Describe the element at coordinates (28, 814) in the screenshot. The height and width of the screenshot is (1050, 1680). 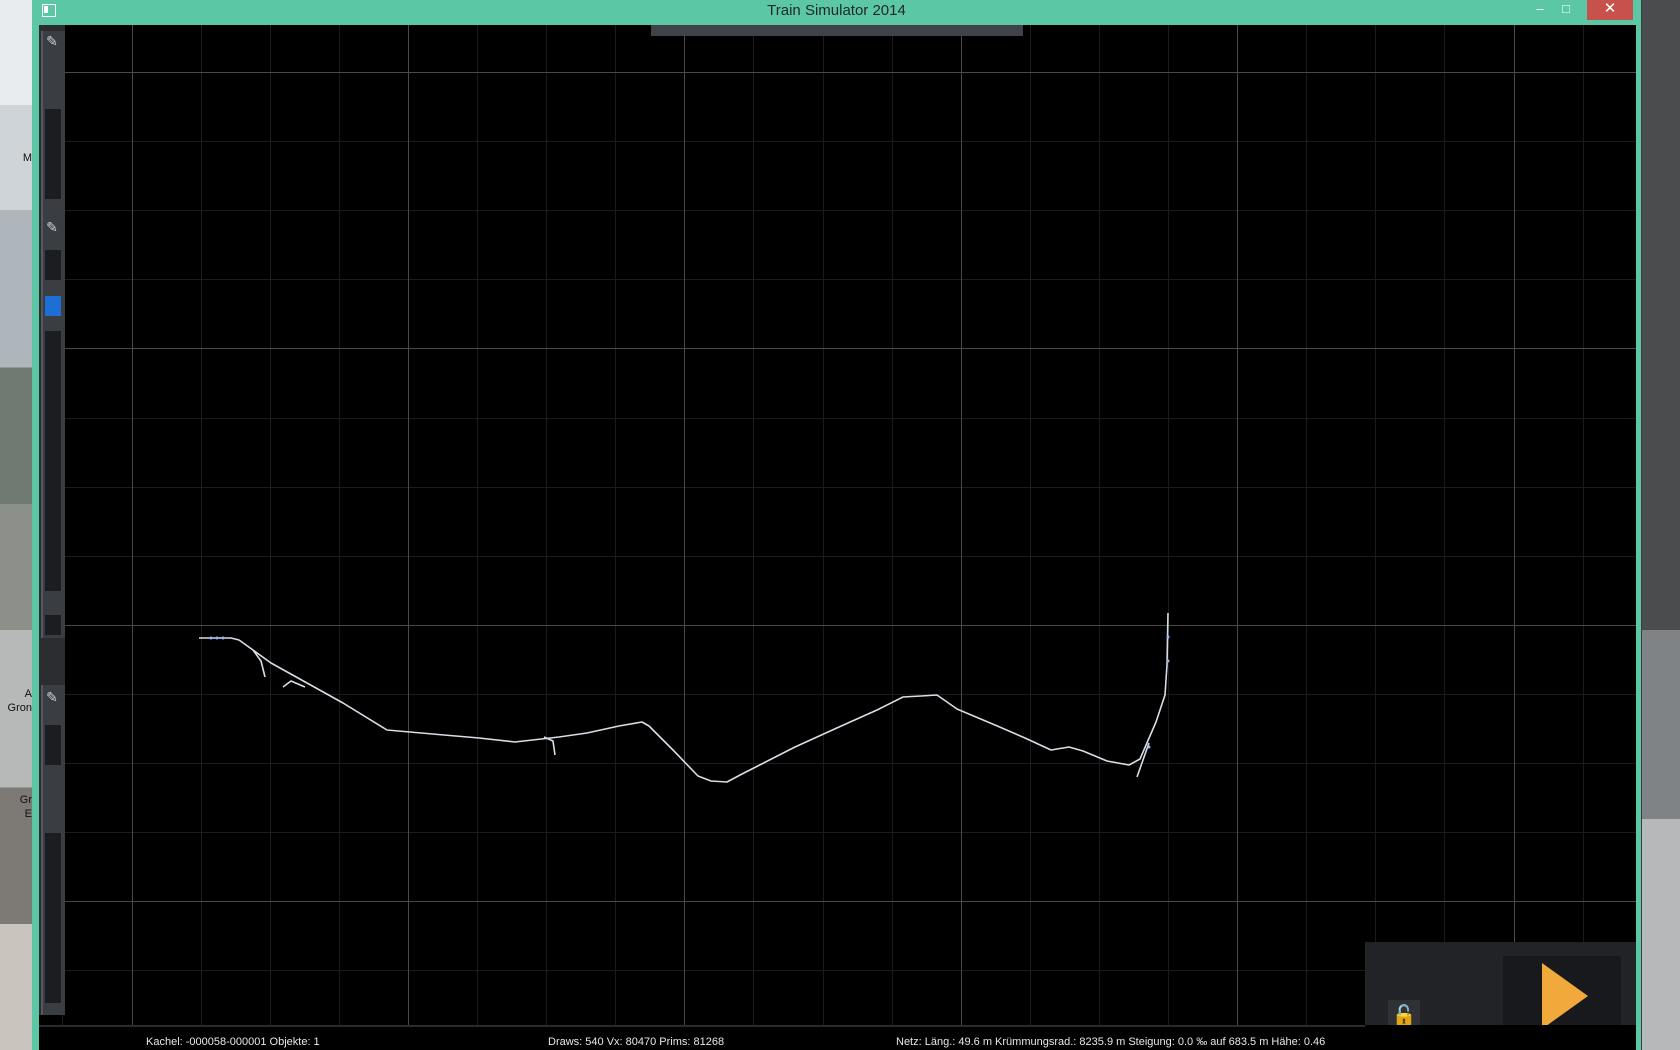
I see `desktop-label: E` at that location.